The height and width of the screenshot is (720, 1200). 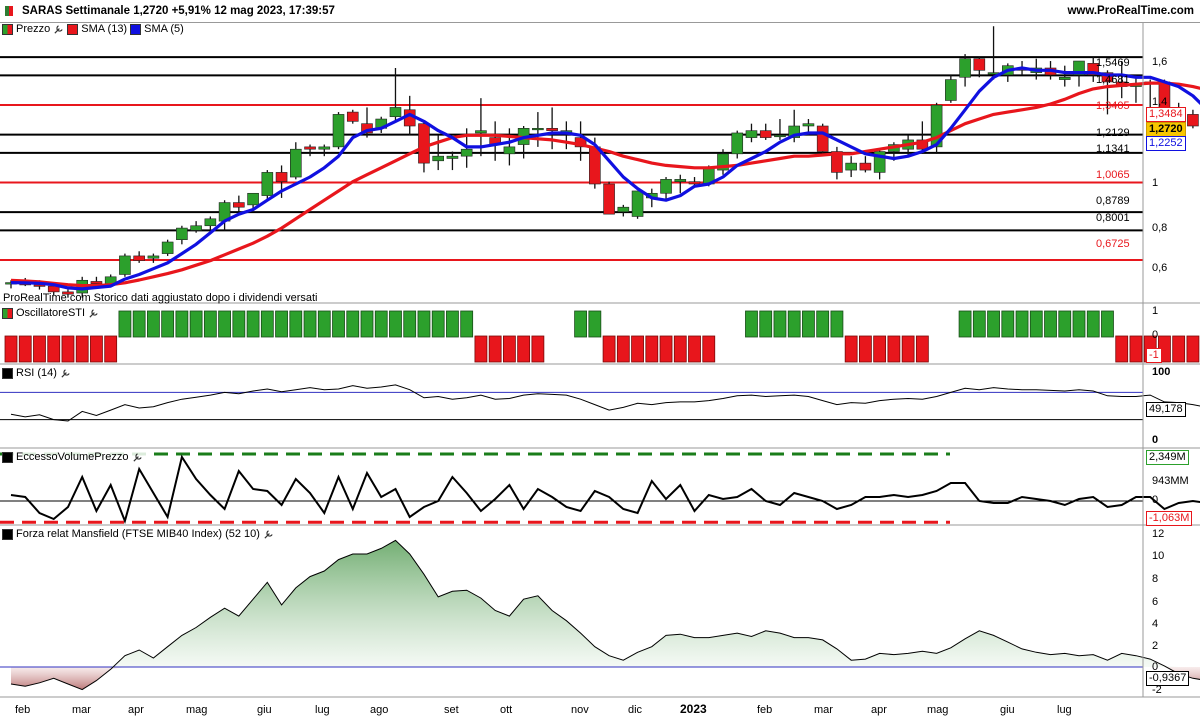 What do you see at coordinates (264, 710) in the screenshot?
I see `x-axis-label: giu` at bounding box center [264, 710].